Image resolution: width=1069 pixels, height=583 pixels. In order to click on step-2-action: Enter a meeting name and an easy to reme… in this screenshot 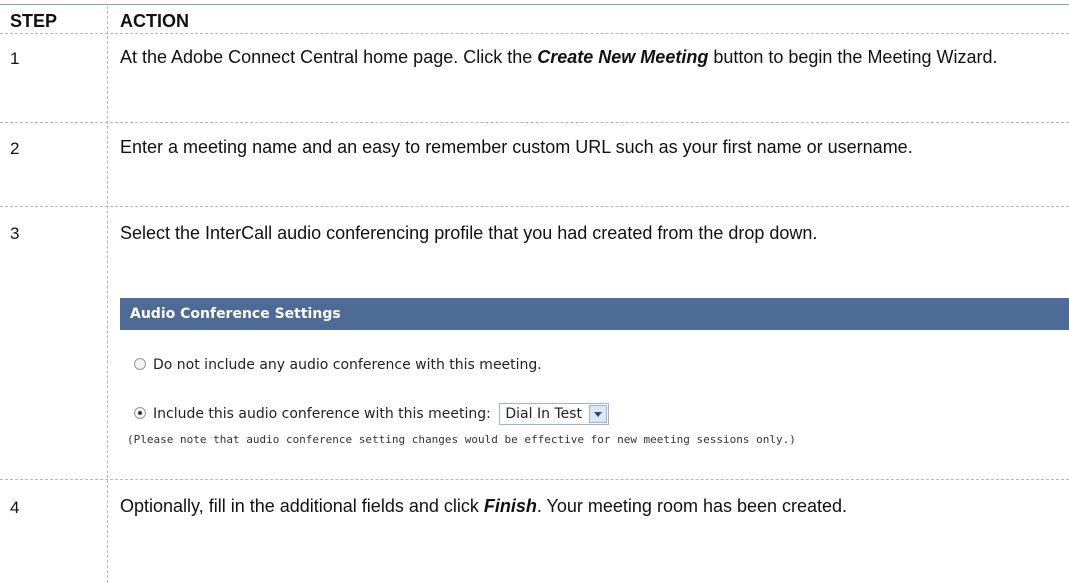, I will do `click(516, 147)`.